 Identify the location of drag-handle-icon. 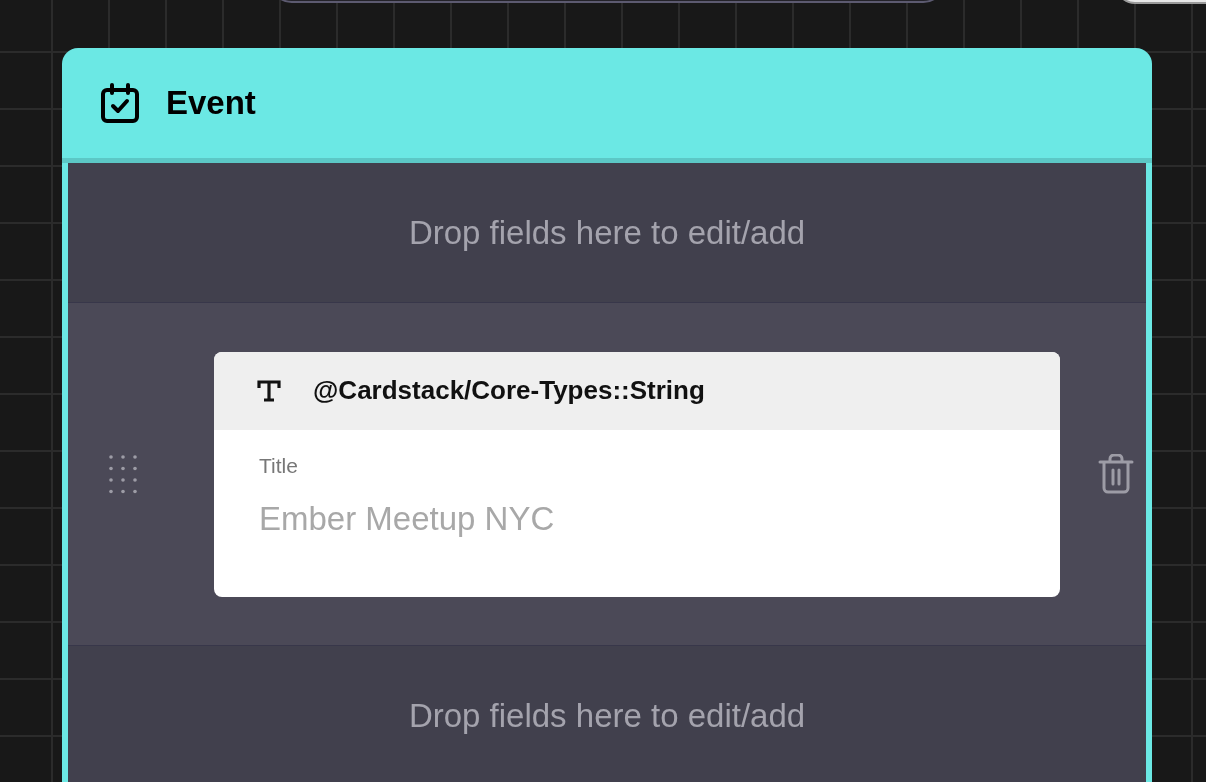
(123, 474).